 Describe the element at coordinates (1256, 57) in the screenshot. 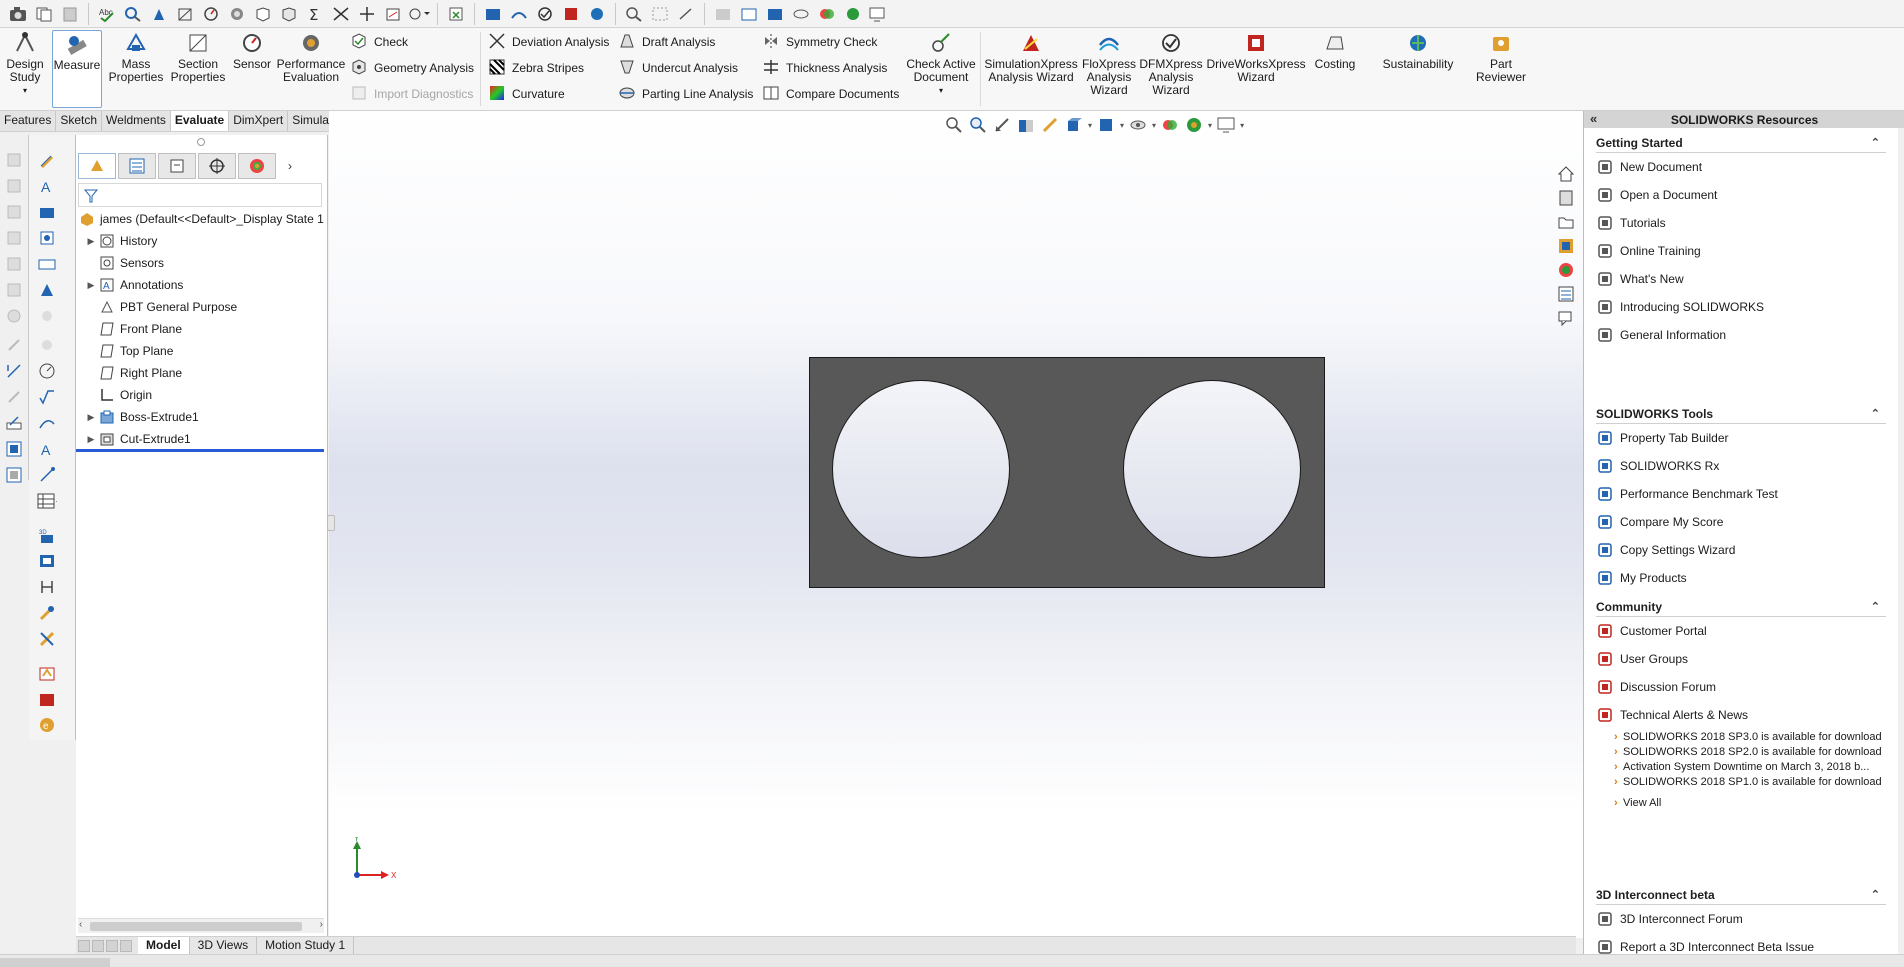

I see `driveworksxpress-button: DriveWorksXpress Wizard` at that location.